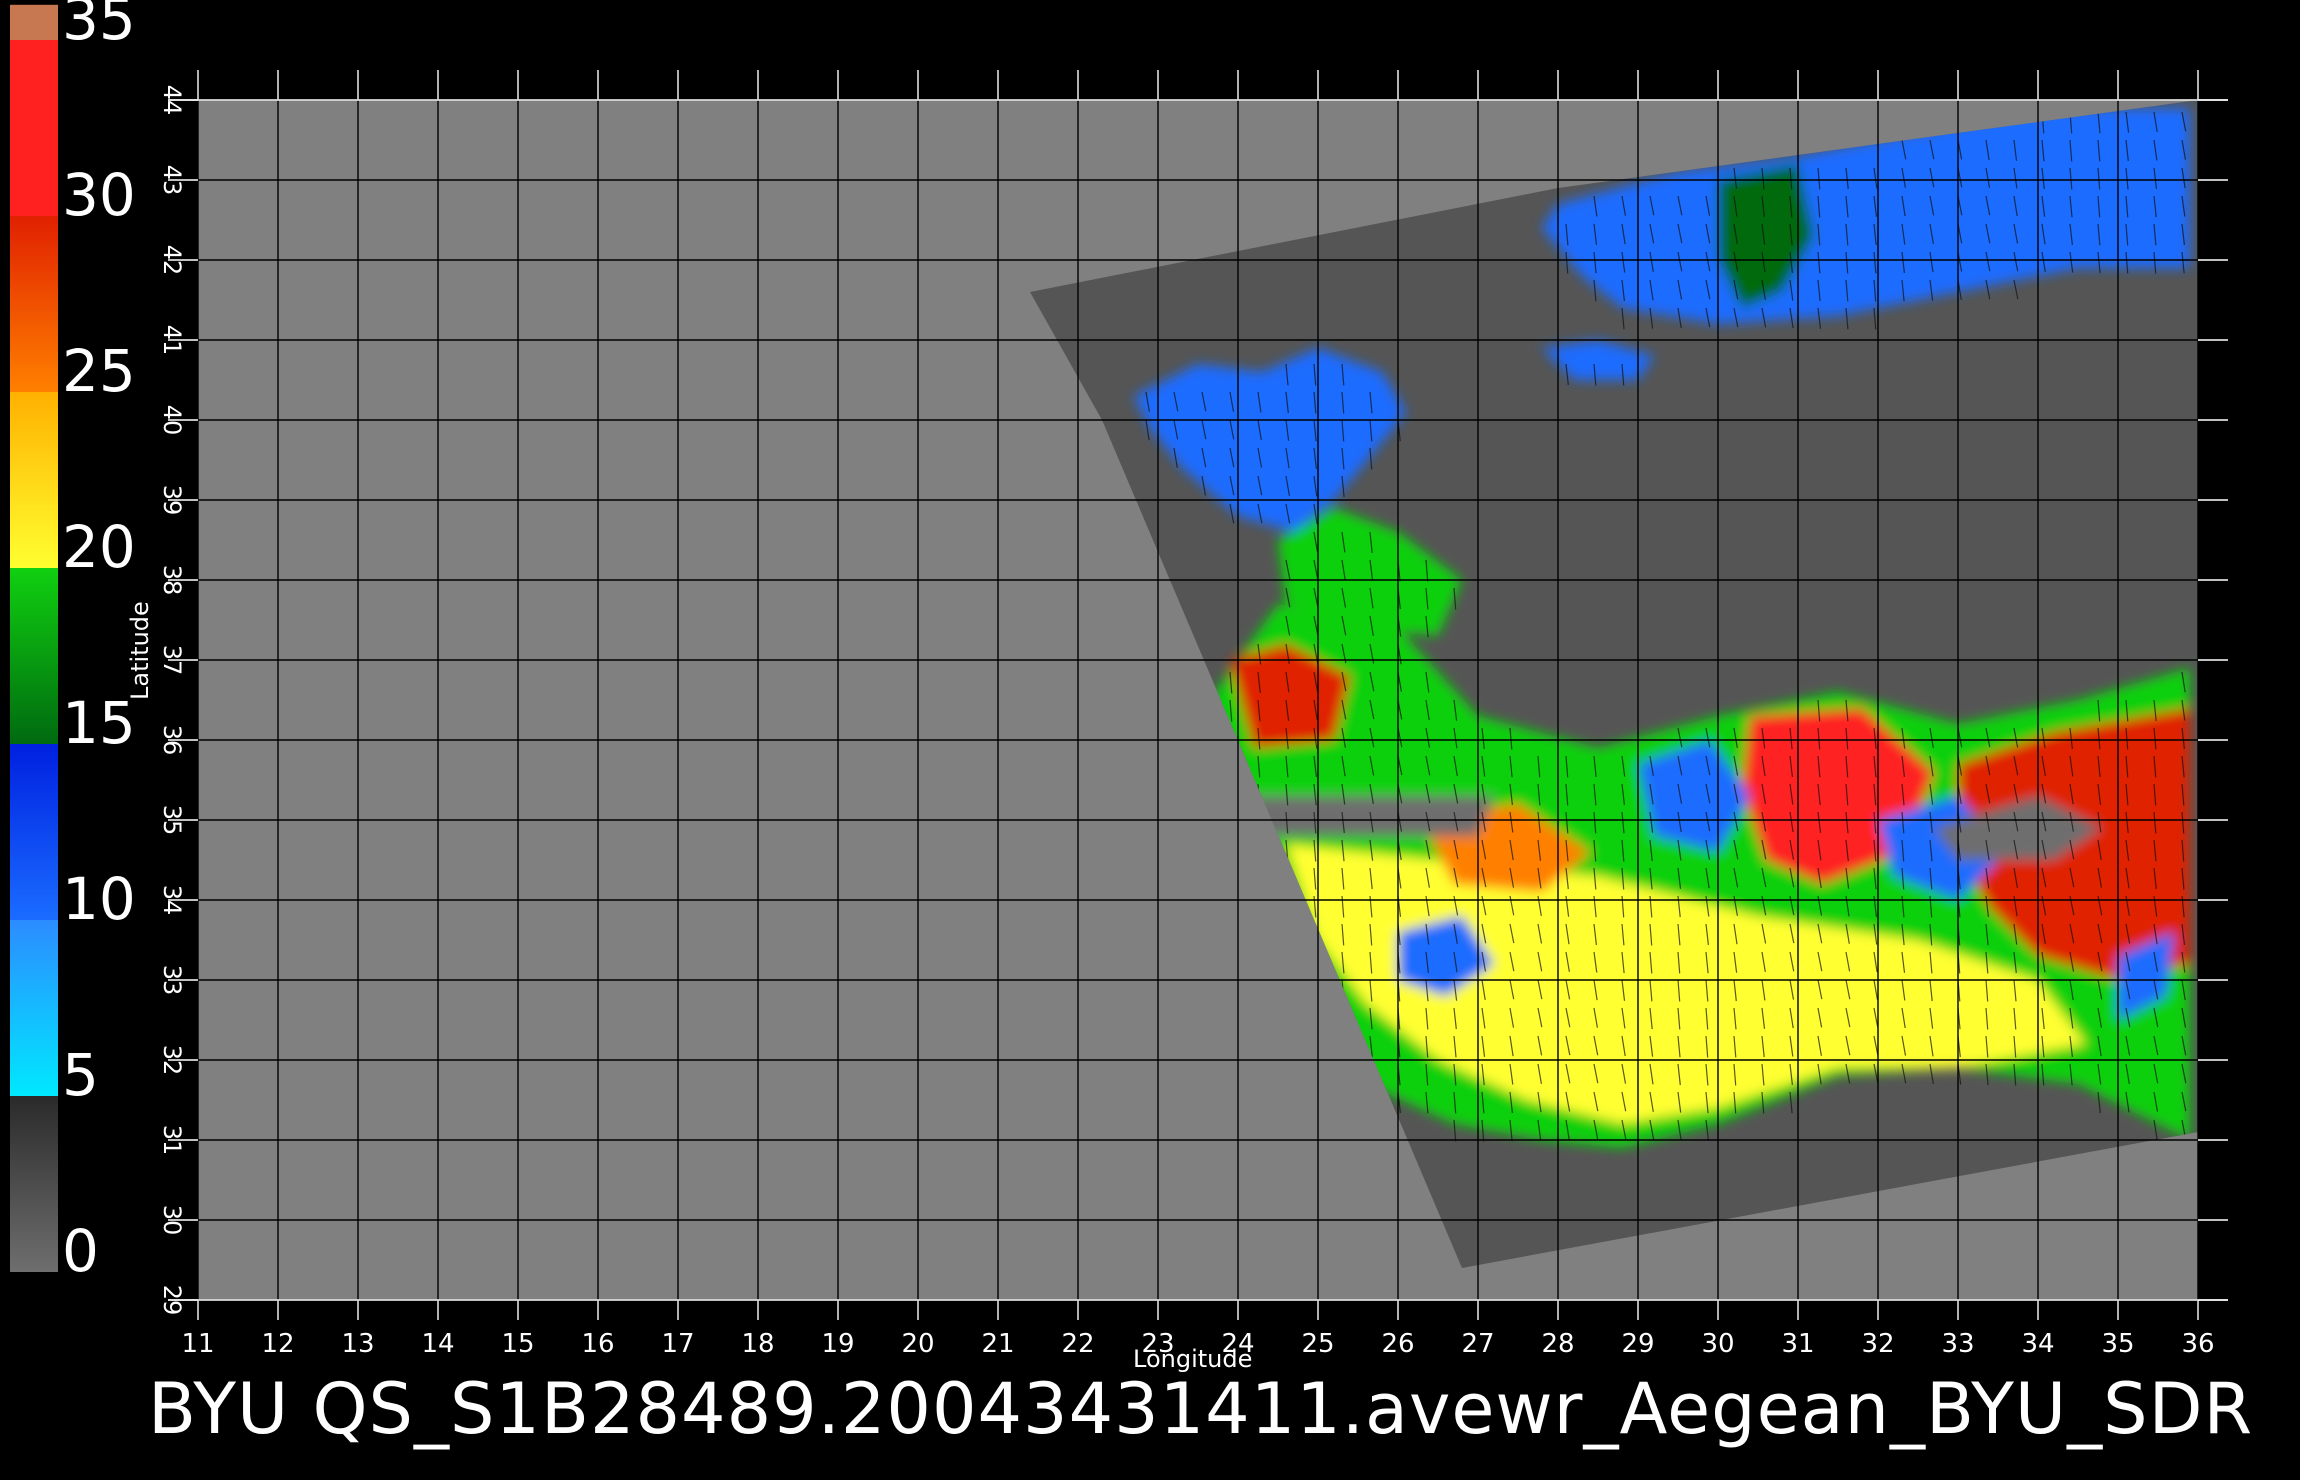 The height and width of the screenshot is (1480, 2300). Describe the element at coordinates (172, 1220) in the screenshot. I see `y-tick-label: 30` at that location.